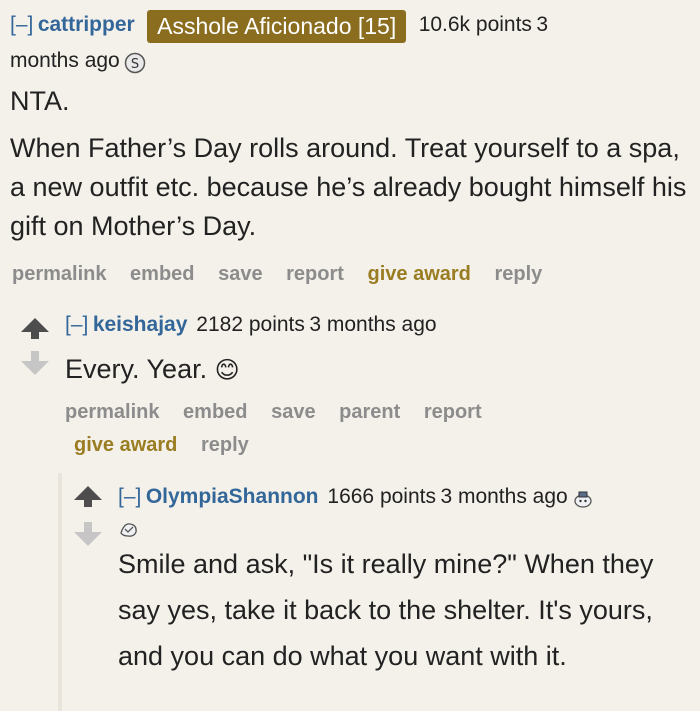  Describe the element at coordinates (227, 370) in the screenshot. I see `smile-emoji-icon: 😊` at that location.